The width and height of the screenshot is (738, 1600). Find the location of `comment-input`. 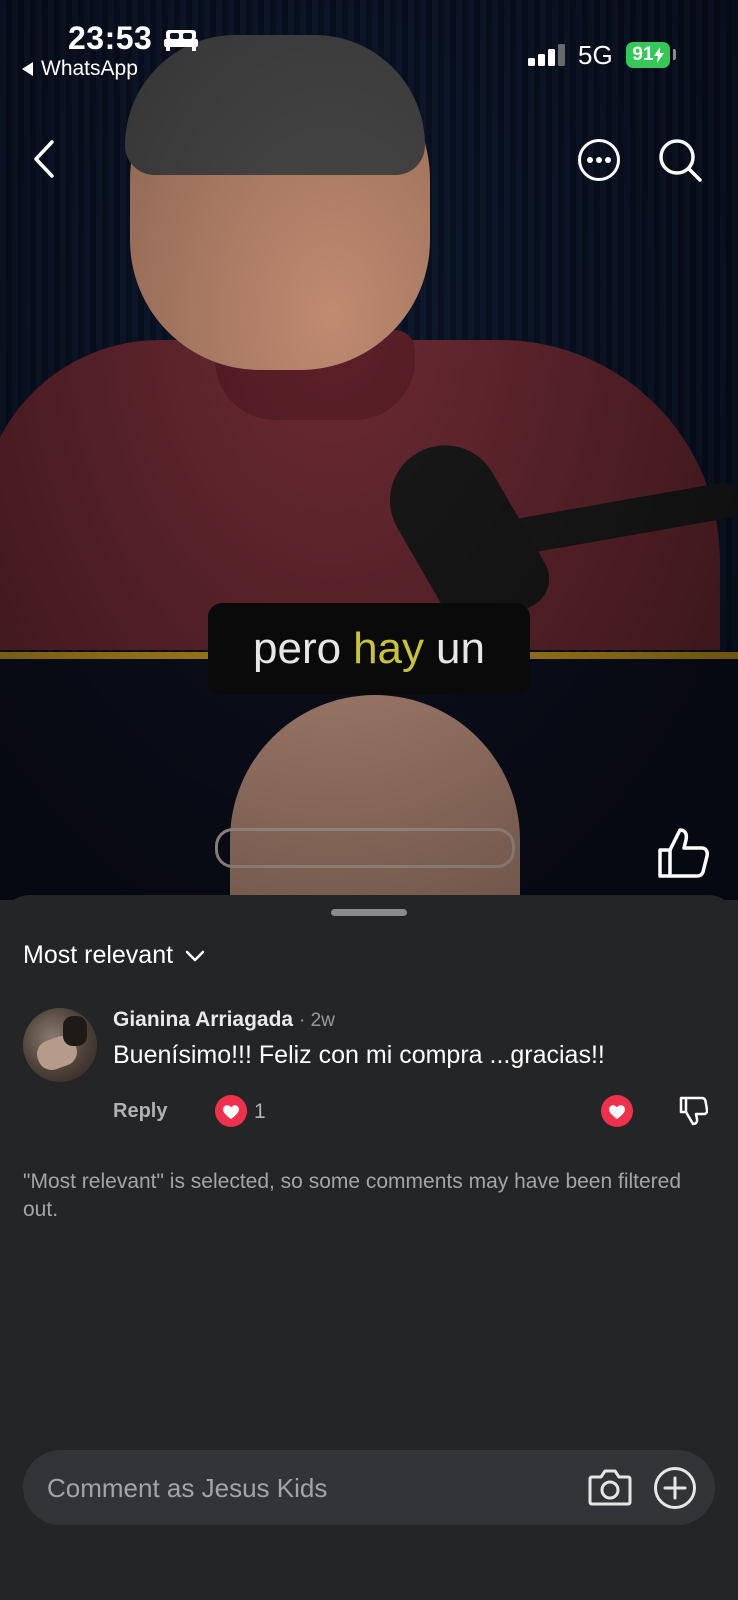

comment-input is located at coordinates (307, 1488).